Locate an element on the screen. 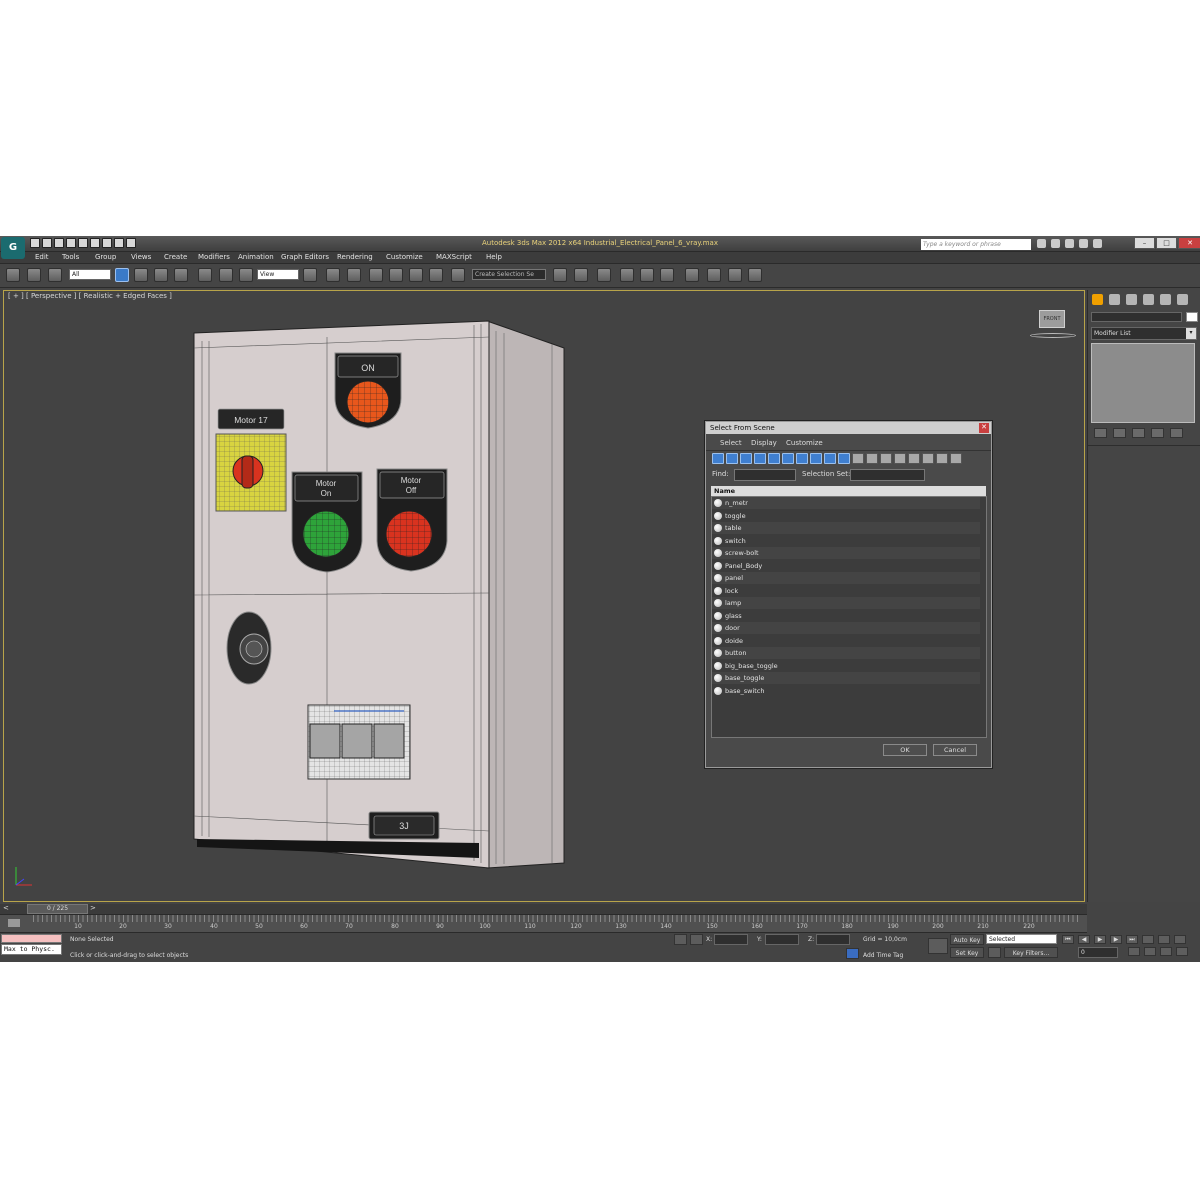 This screenshot has height=1200, width=1200. list-item: panel is located at coordinates (846, 578).